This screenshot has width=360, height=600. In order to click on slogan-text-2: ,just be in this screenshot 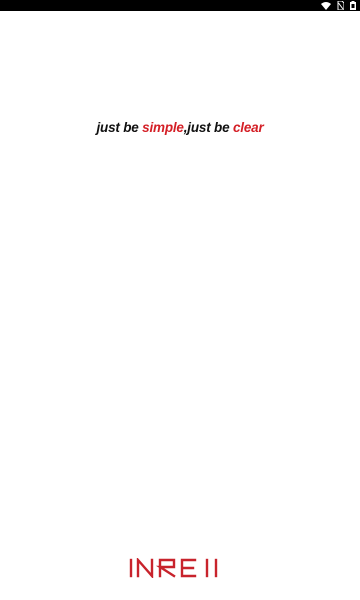, I will do `click(208, 127)`.